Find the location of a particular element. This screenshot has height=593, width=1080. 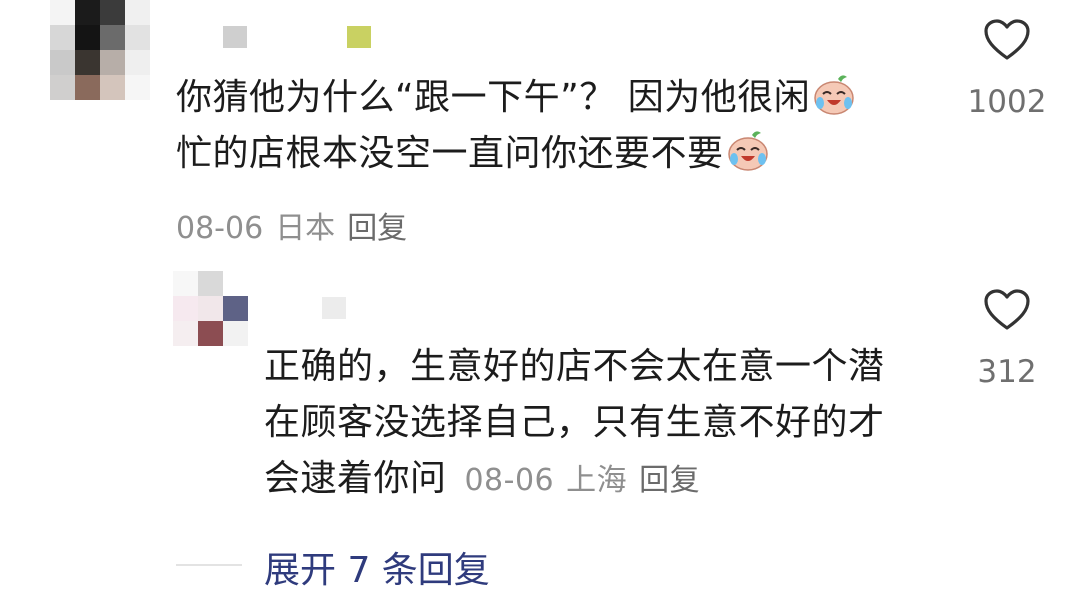

comment-line: 会逮着你问 is located at coordinates (355, 478).